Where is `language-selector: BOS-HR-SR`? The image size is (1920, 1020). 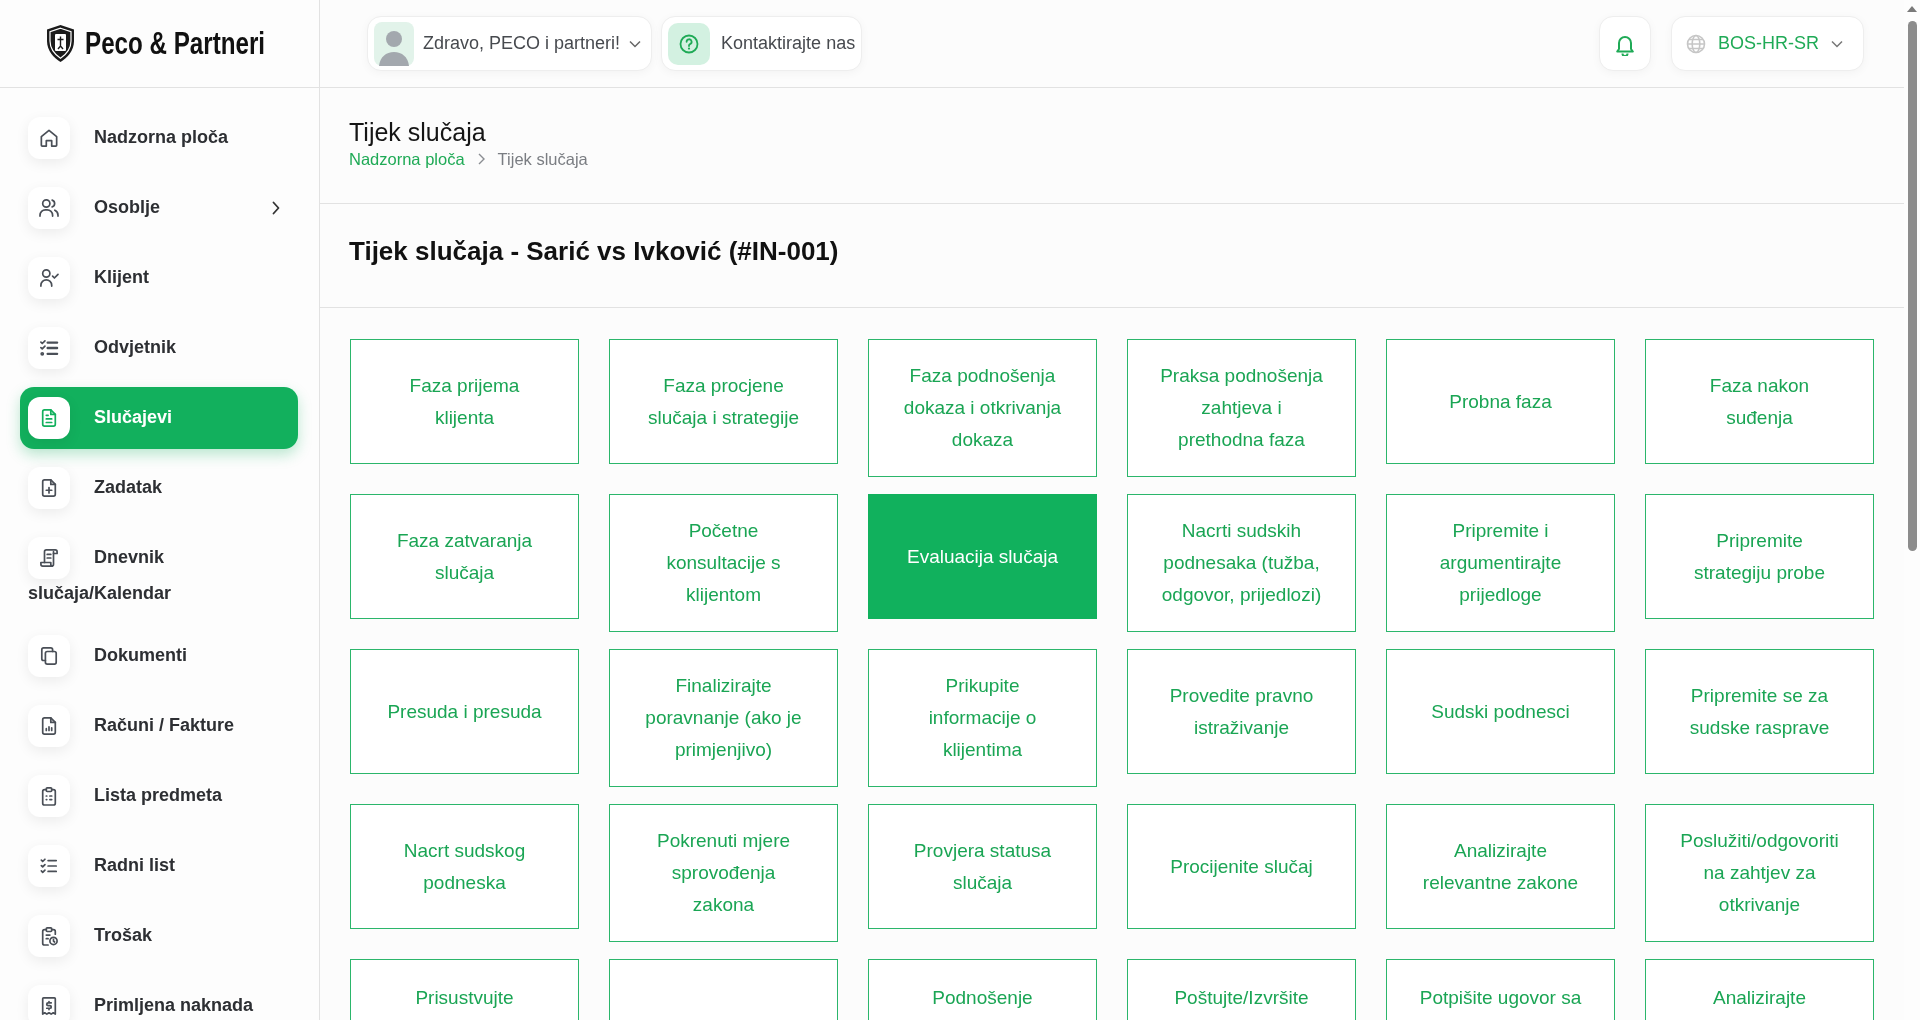 language-selector: BOS-HR-SR is located at coordinates (1767, 43).